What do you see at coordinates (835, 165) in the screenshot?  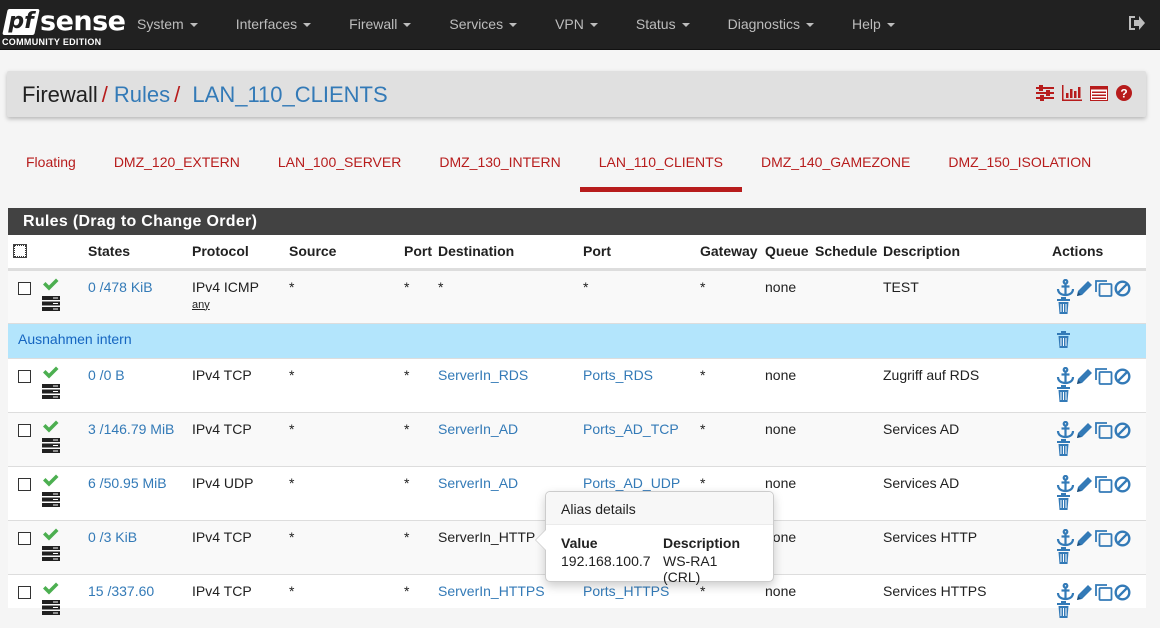 I see `tab-dmz-140-gamezone: DMZ_140_GAMEZONE` at bounding box center [835, 165].